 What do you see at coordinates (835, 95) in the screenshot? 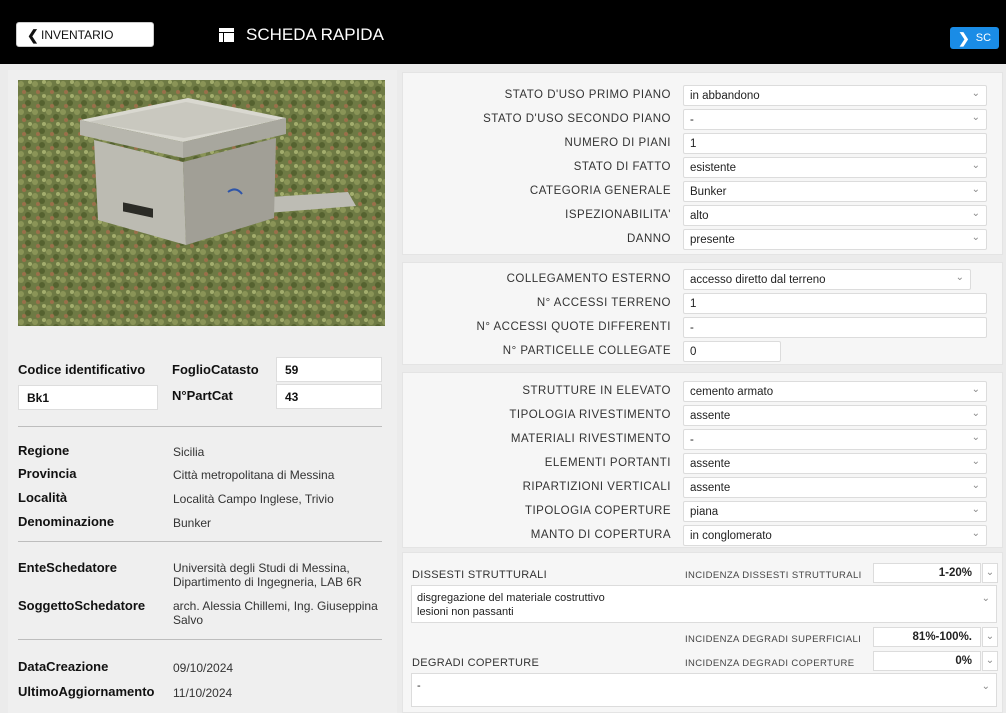
I see `stato-uso-primo-piano-select: in abbandono ⌄` at bounding box center [835, 95].